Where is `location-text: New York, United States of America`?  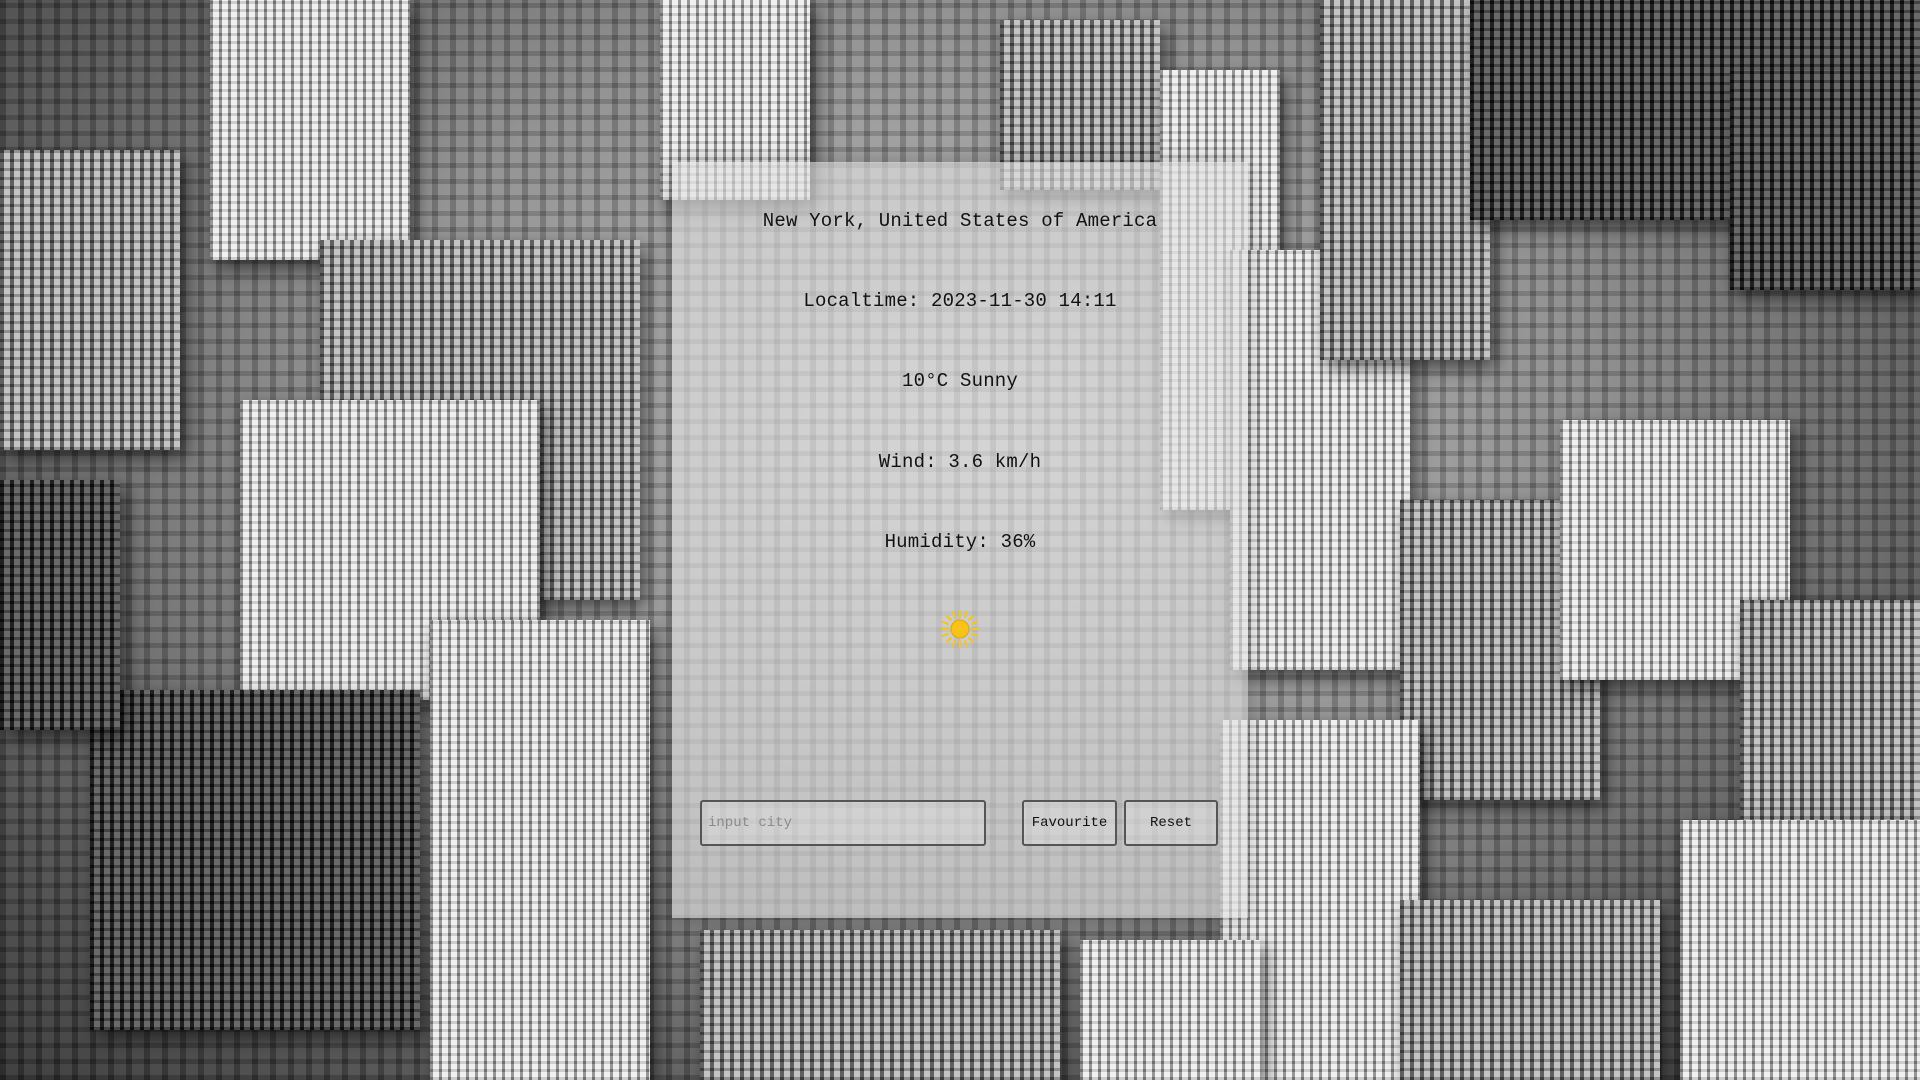
location-text: New York, United States of America is located at coordinates (960, 221).